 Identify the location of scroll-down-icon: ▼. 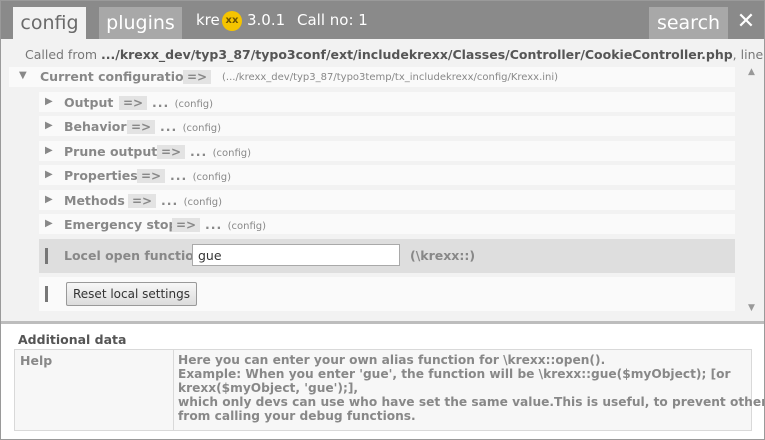
(751, 308).